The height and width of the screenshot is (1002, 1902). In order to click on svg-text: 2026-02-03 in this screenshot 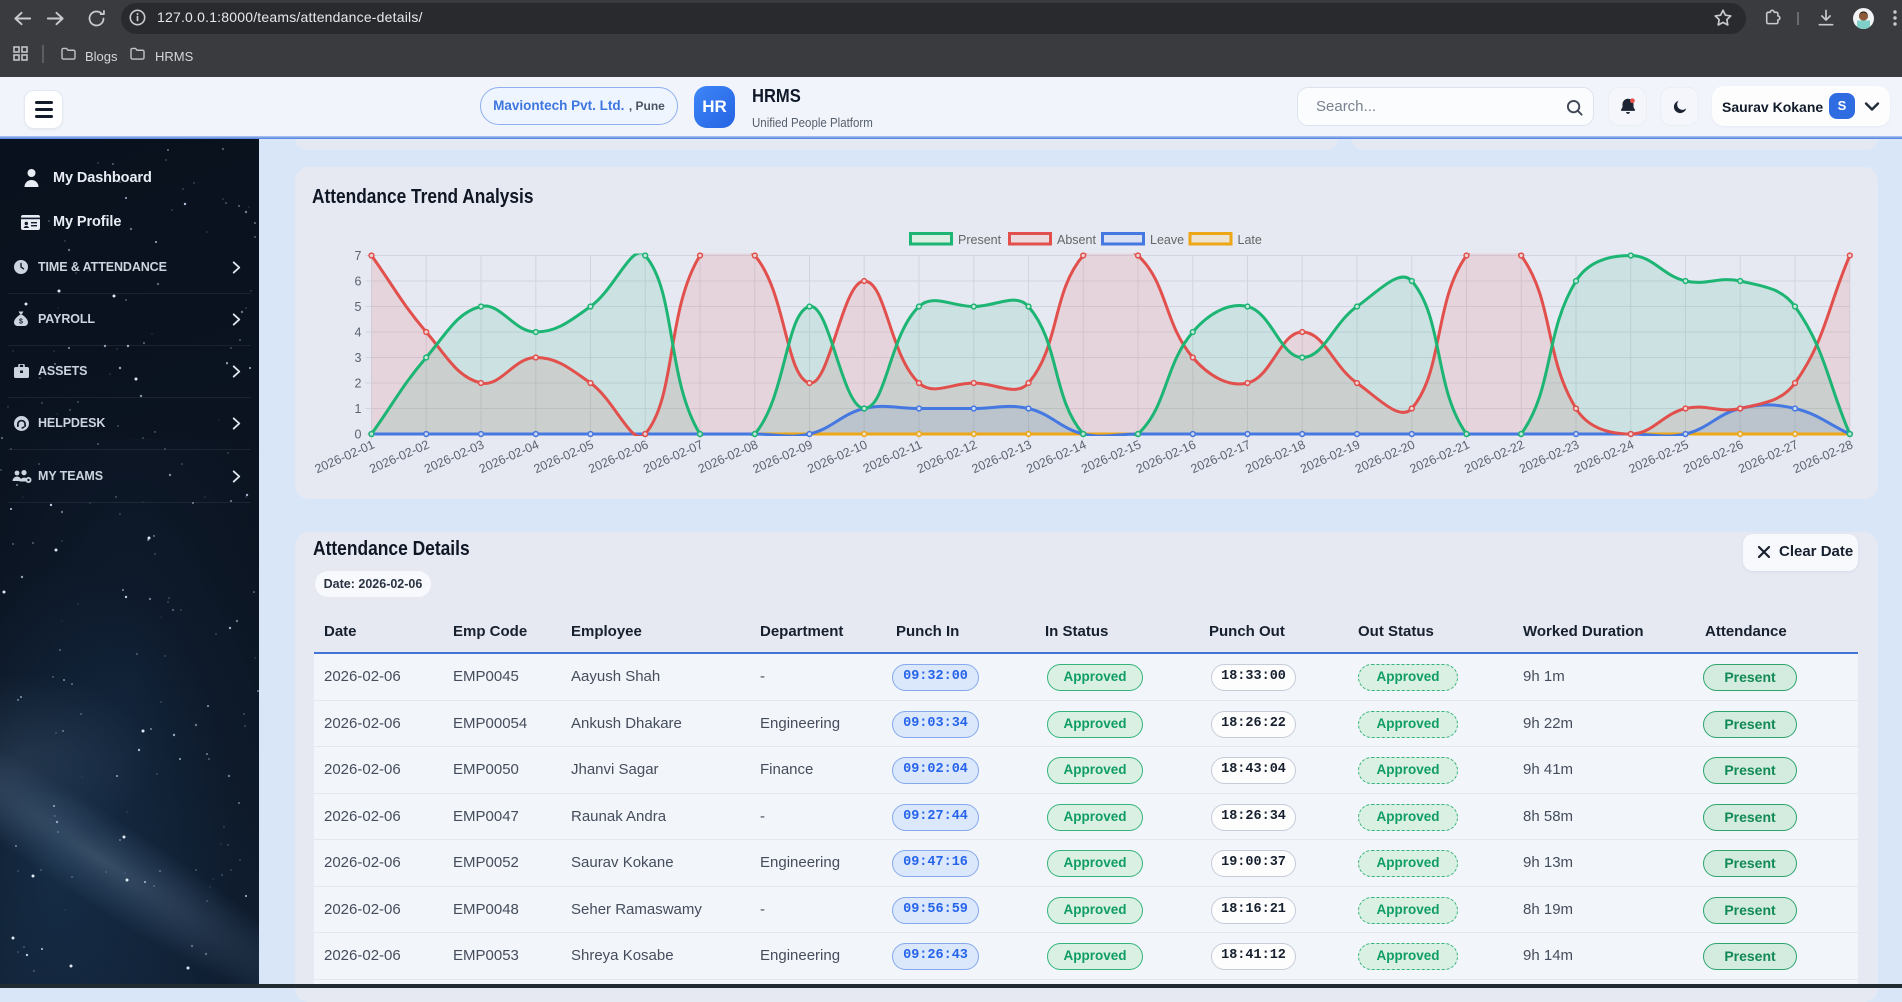, I will do `click(454, 456)`.